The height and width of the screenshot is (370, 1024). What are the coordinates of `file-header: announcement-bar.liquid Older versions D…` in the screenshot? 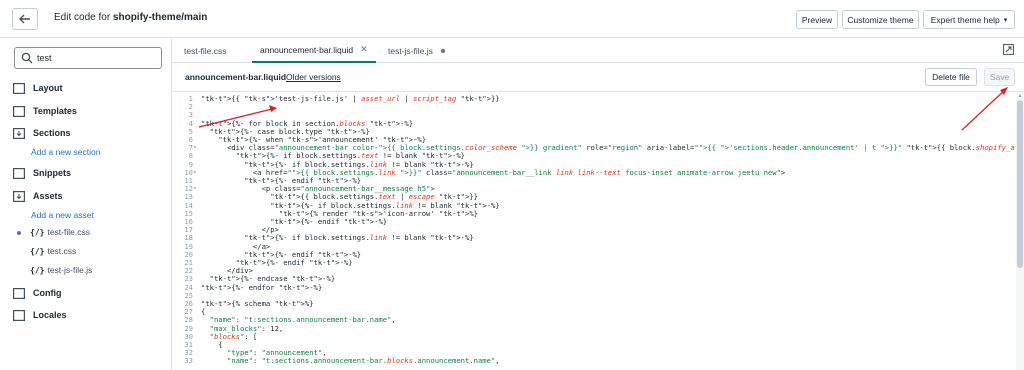 It's located at (598, 77).